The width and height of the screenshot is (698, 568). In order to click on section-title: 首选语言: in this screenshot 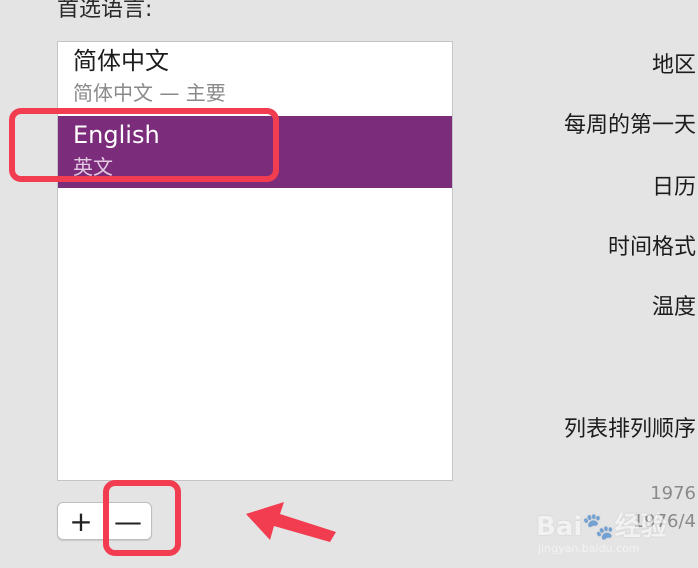, I will do `click(105, 11)`.